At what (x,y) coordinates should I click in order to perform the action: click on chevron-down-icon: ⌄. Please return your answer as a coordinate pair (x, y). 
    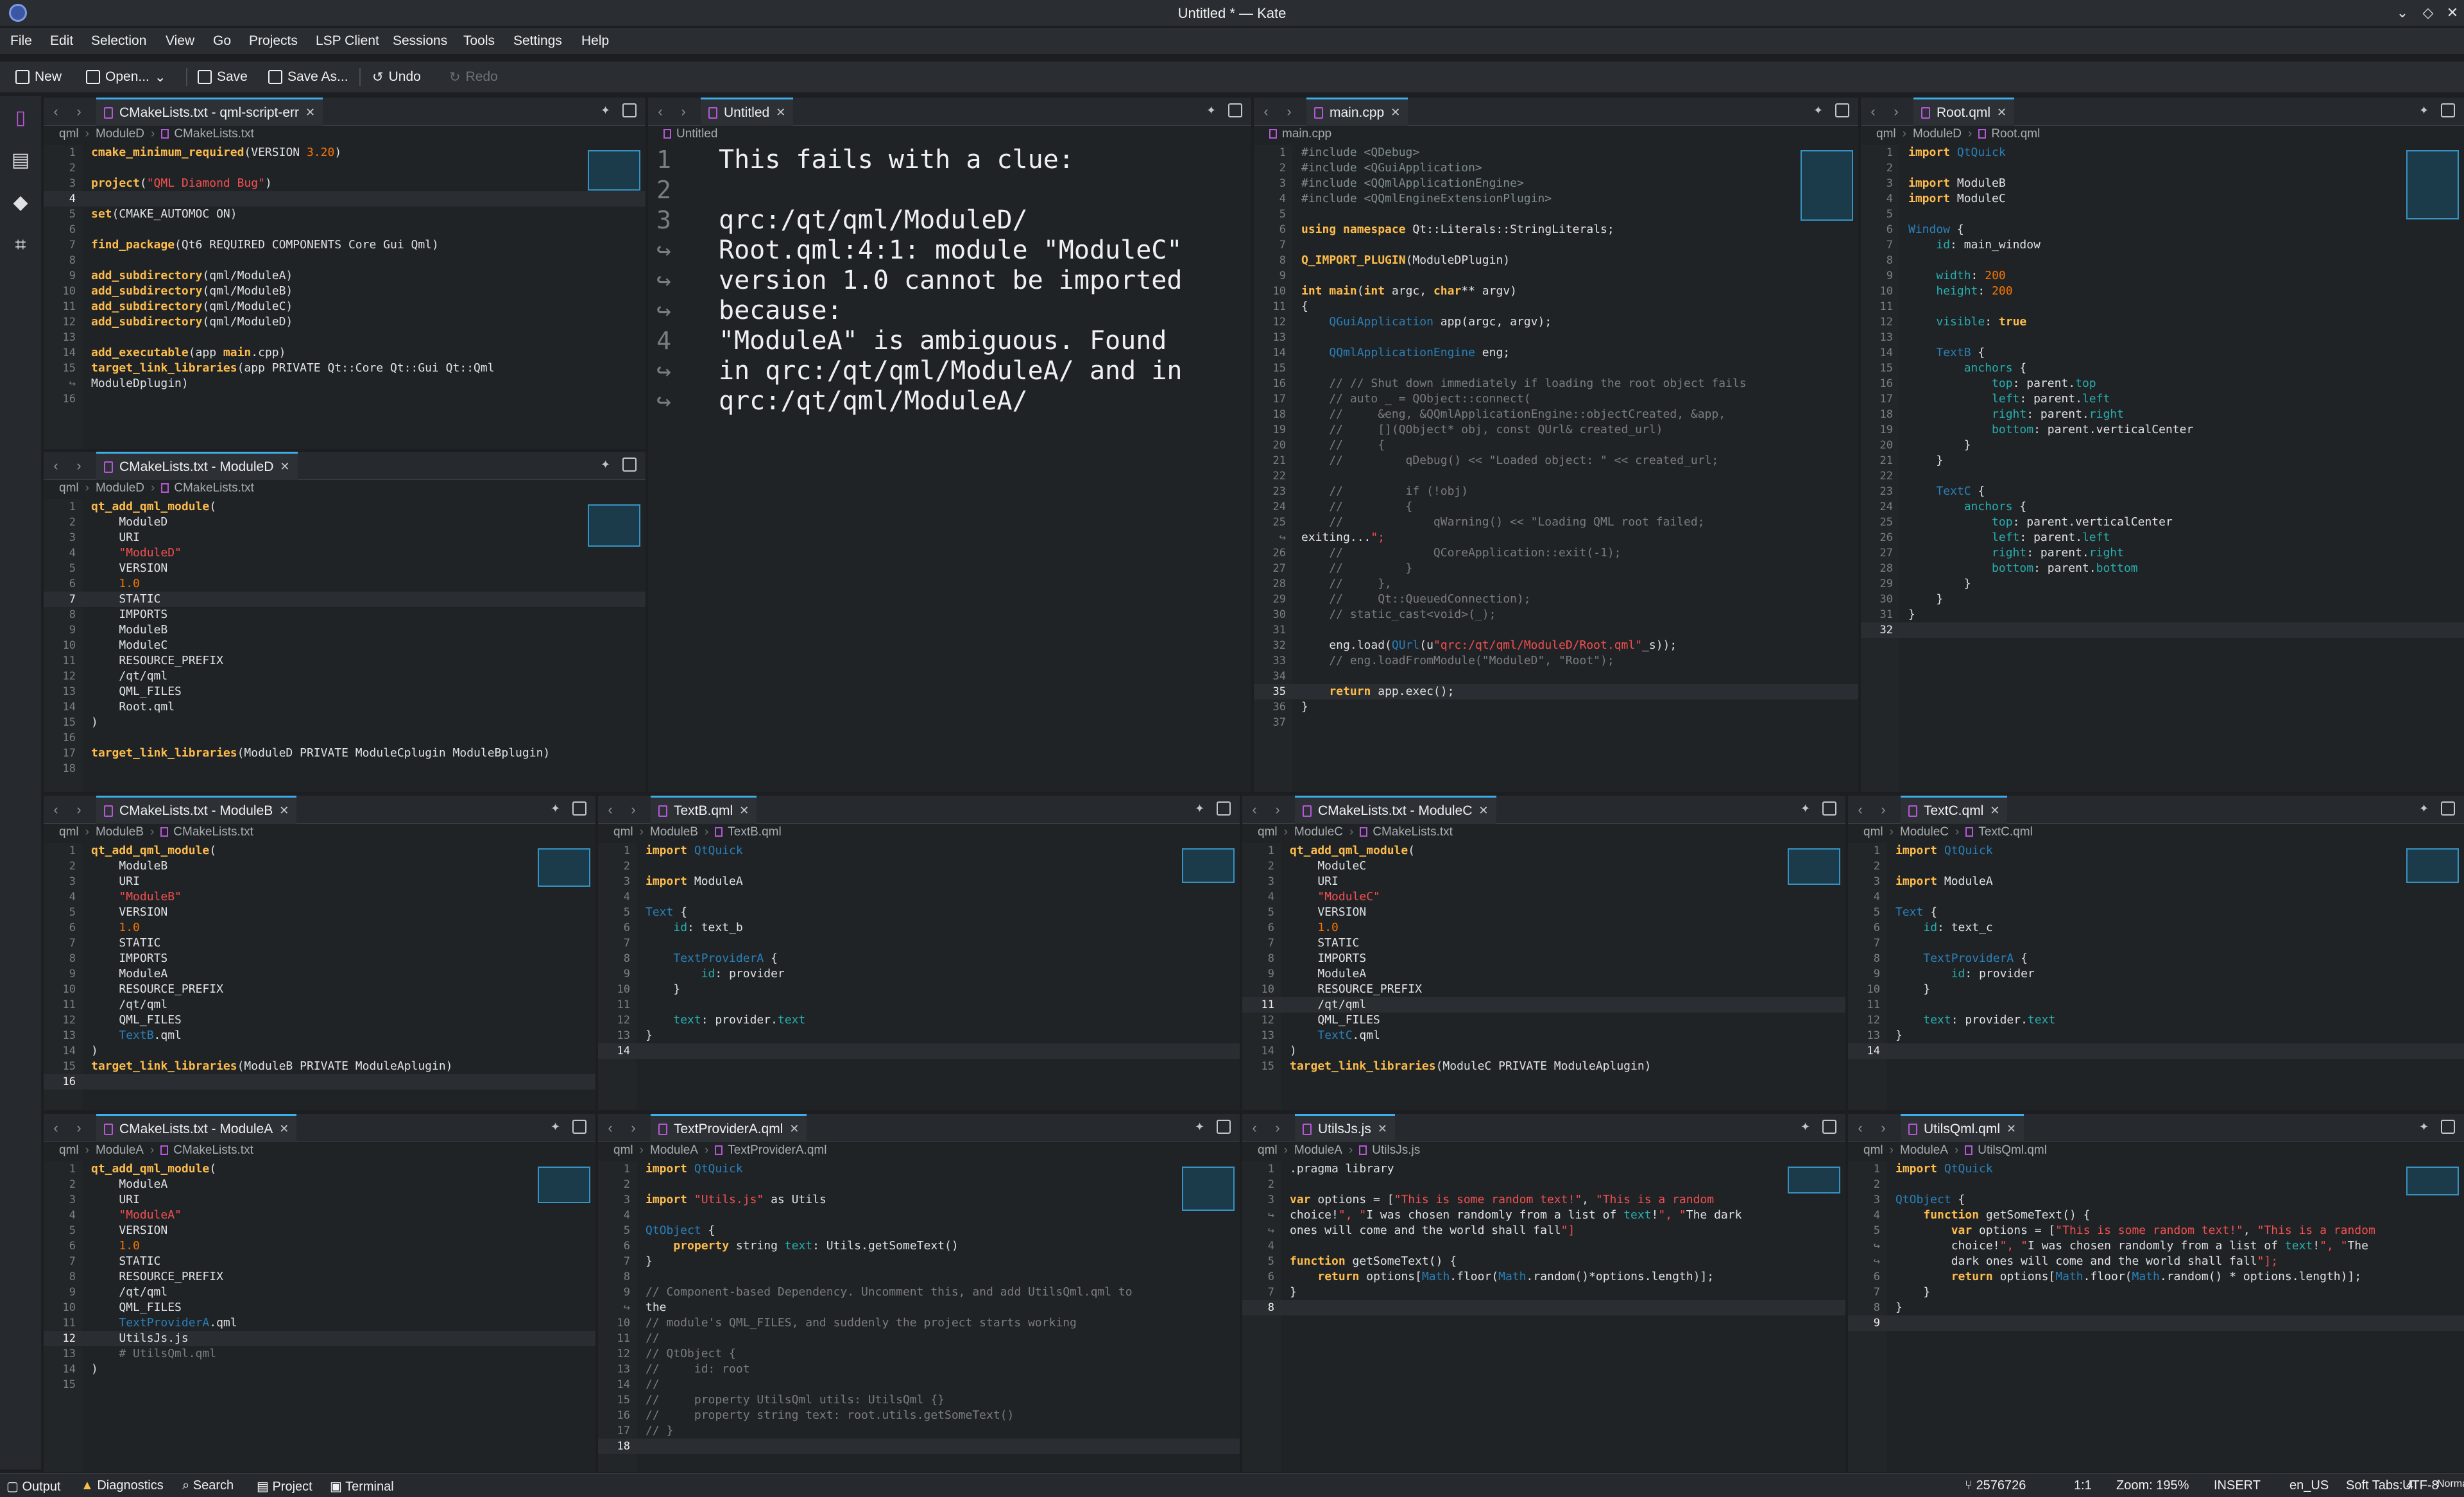
    Looking at the image, I should click on (161, 77).